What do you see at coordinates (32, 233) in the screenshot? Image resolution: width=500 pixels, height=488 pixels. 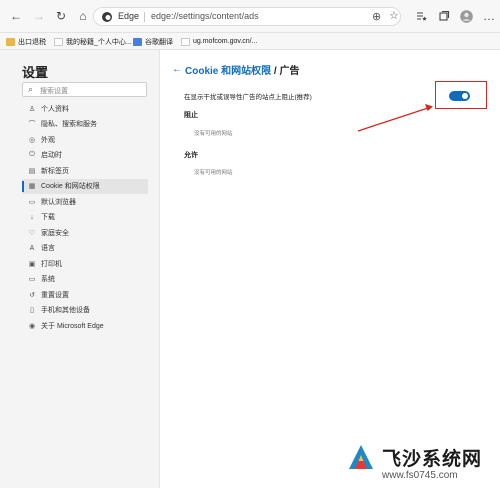 I see `family-icon: ♡` at bounding box center [32, 233].